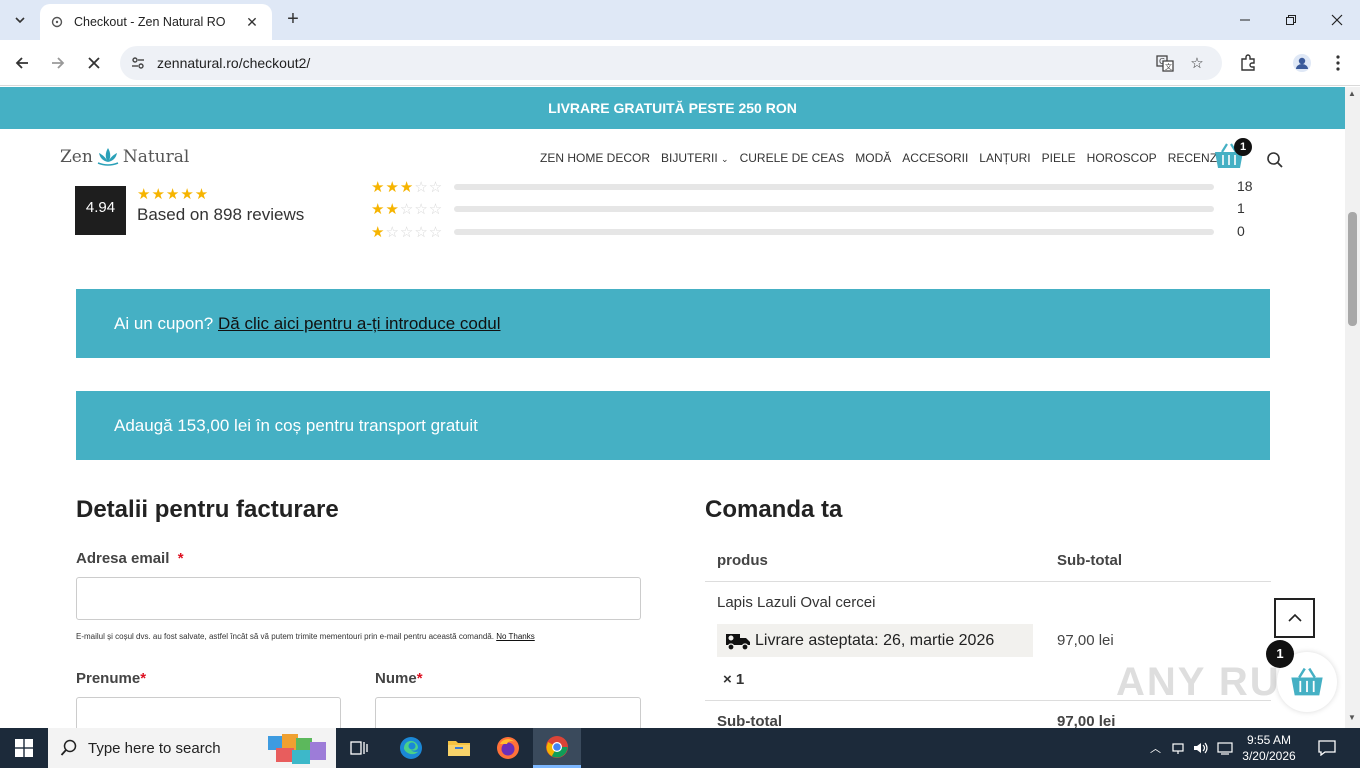 This screenshot has height=768, width=1360. I want to click on nav-item-moda: MODĂ, so click(873, 158).